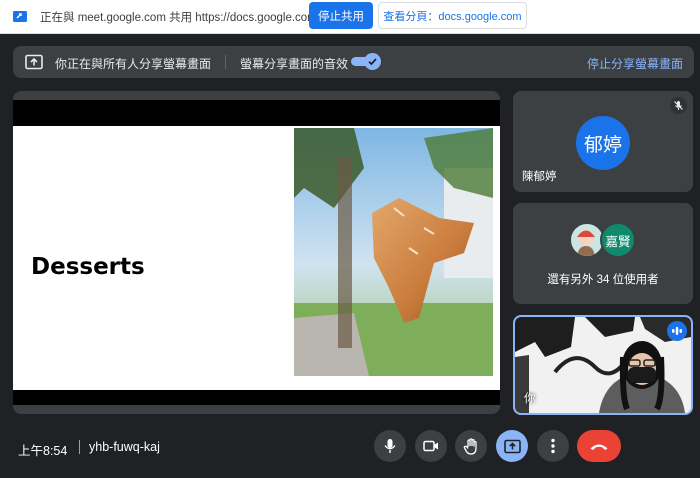  Describe the element at coordinates (350, 449) in the screenshot. I see `meeting-control-bar: 上午8:54 yhb-fuwq-kaj` at that location.